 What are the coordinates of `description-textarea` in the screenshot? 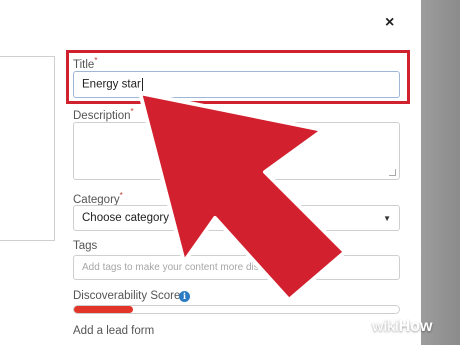 It's located at (236, 151).